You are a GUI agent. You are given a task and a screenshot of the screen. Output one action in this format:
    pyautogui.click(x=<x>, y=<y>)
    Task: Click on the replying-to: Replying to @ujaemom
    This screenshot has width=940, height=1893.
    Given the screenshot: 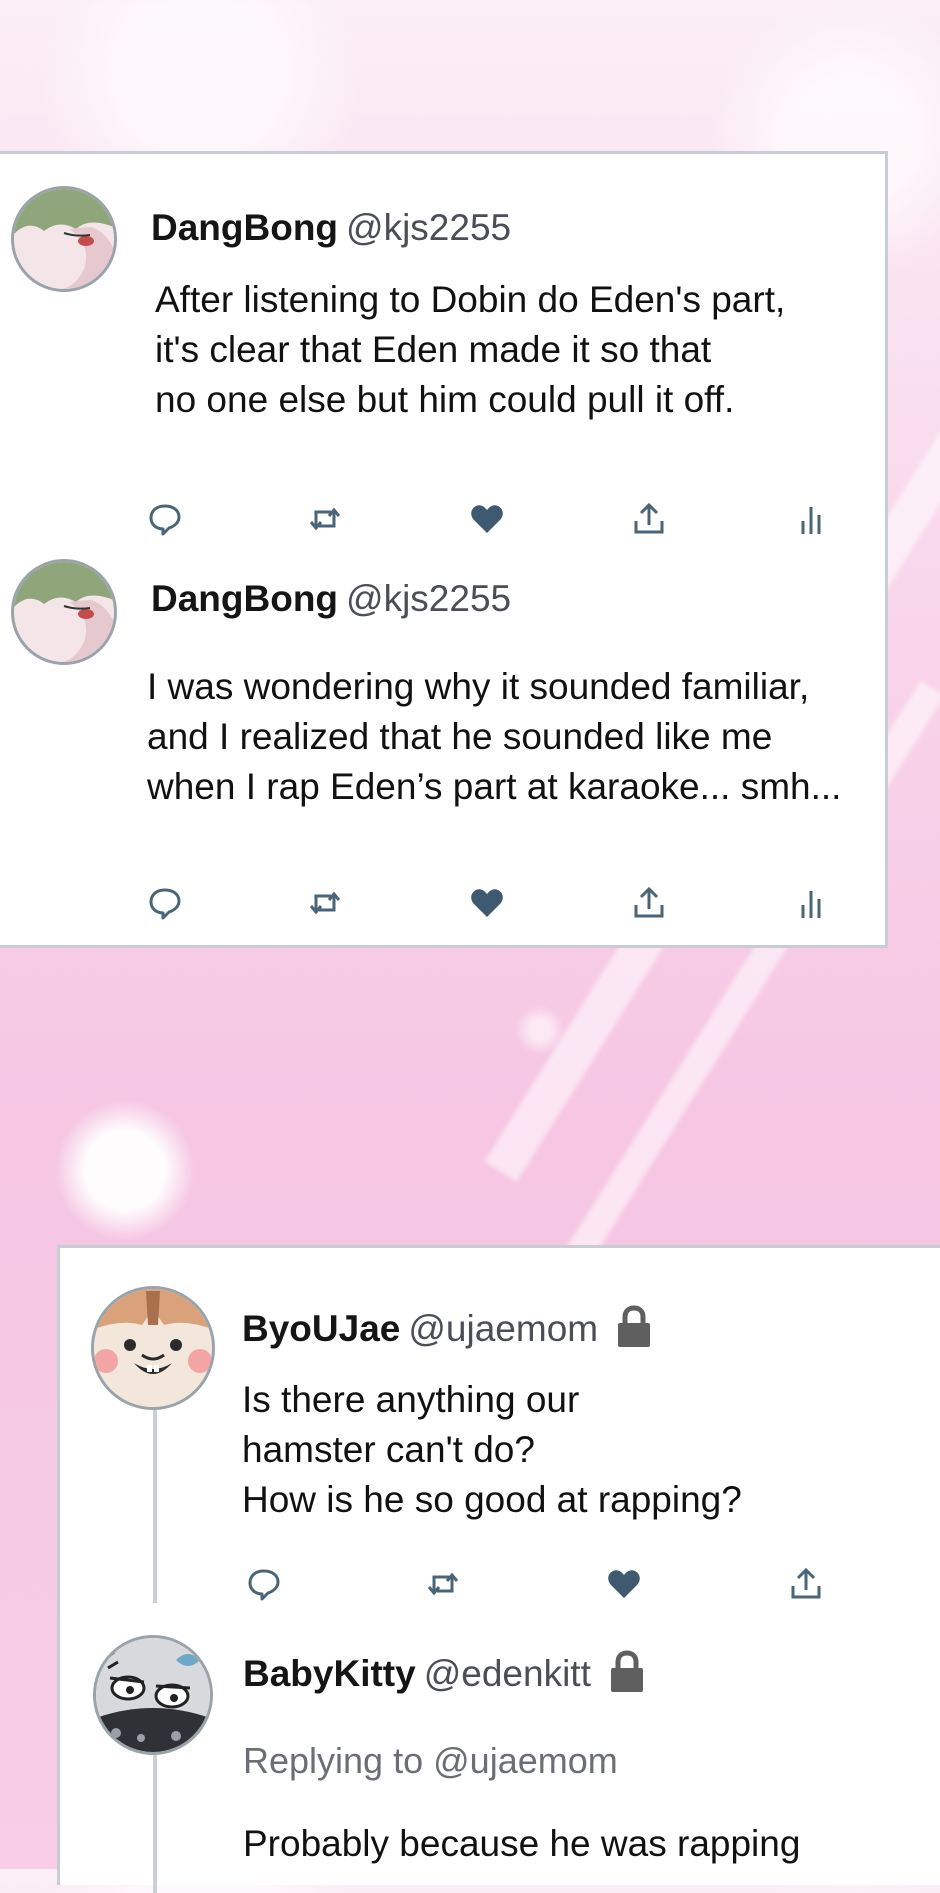 What is the action you would take?
    pyautogui.click(x=430, y=1761)
    